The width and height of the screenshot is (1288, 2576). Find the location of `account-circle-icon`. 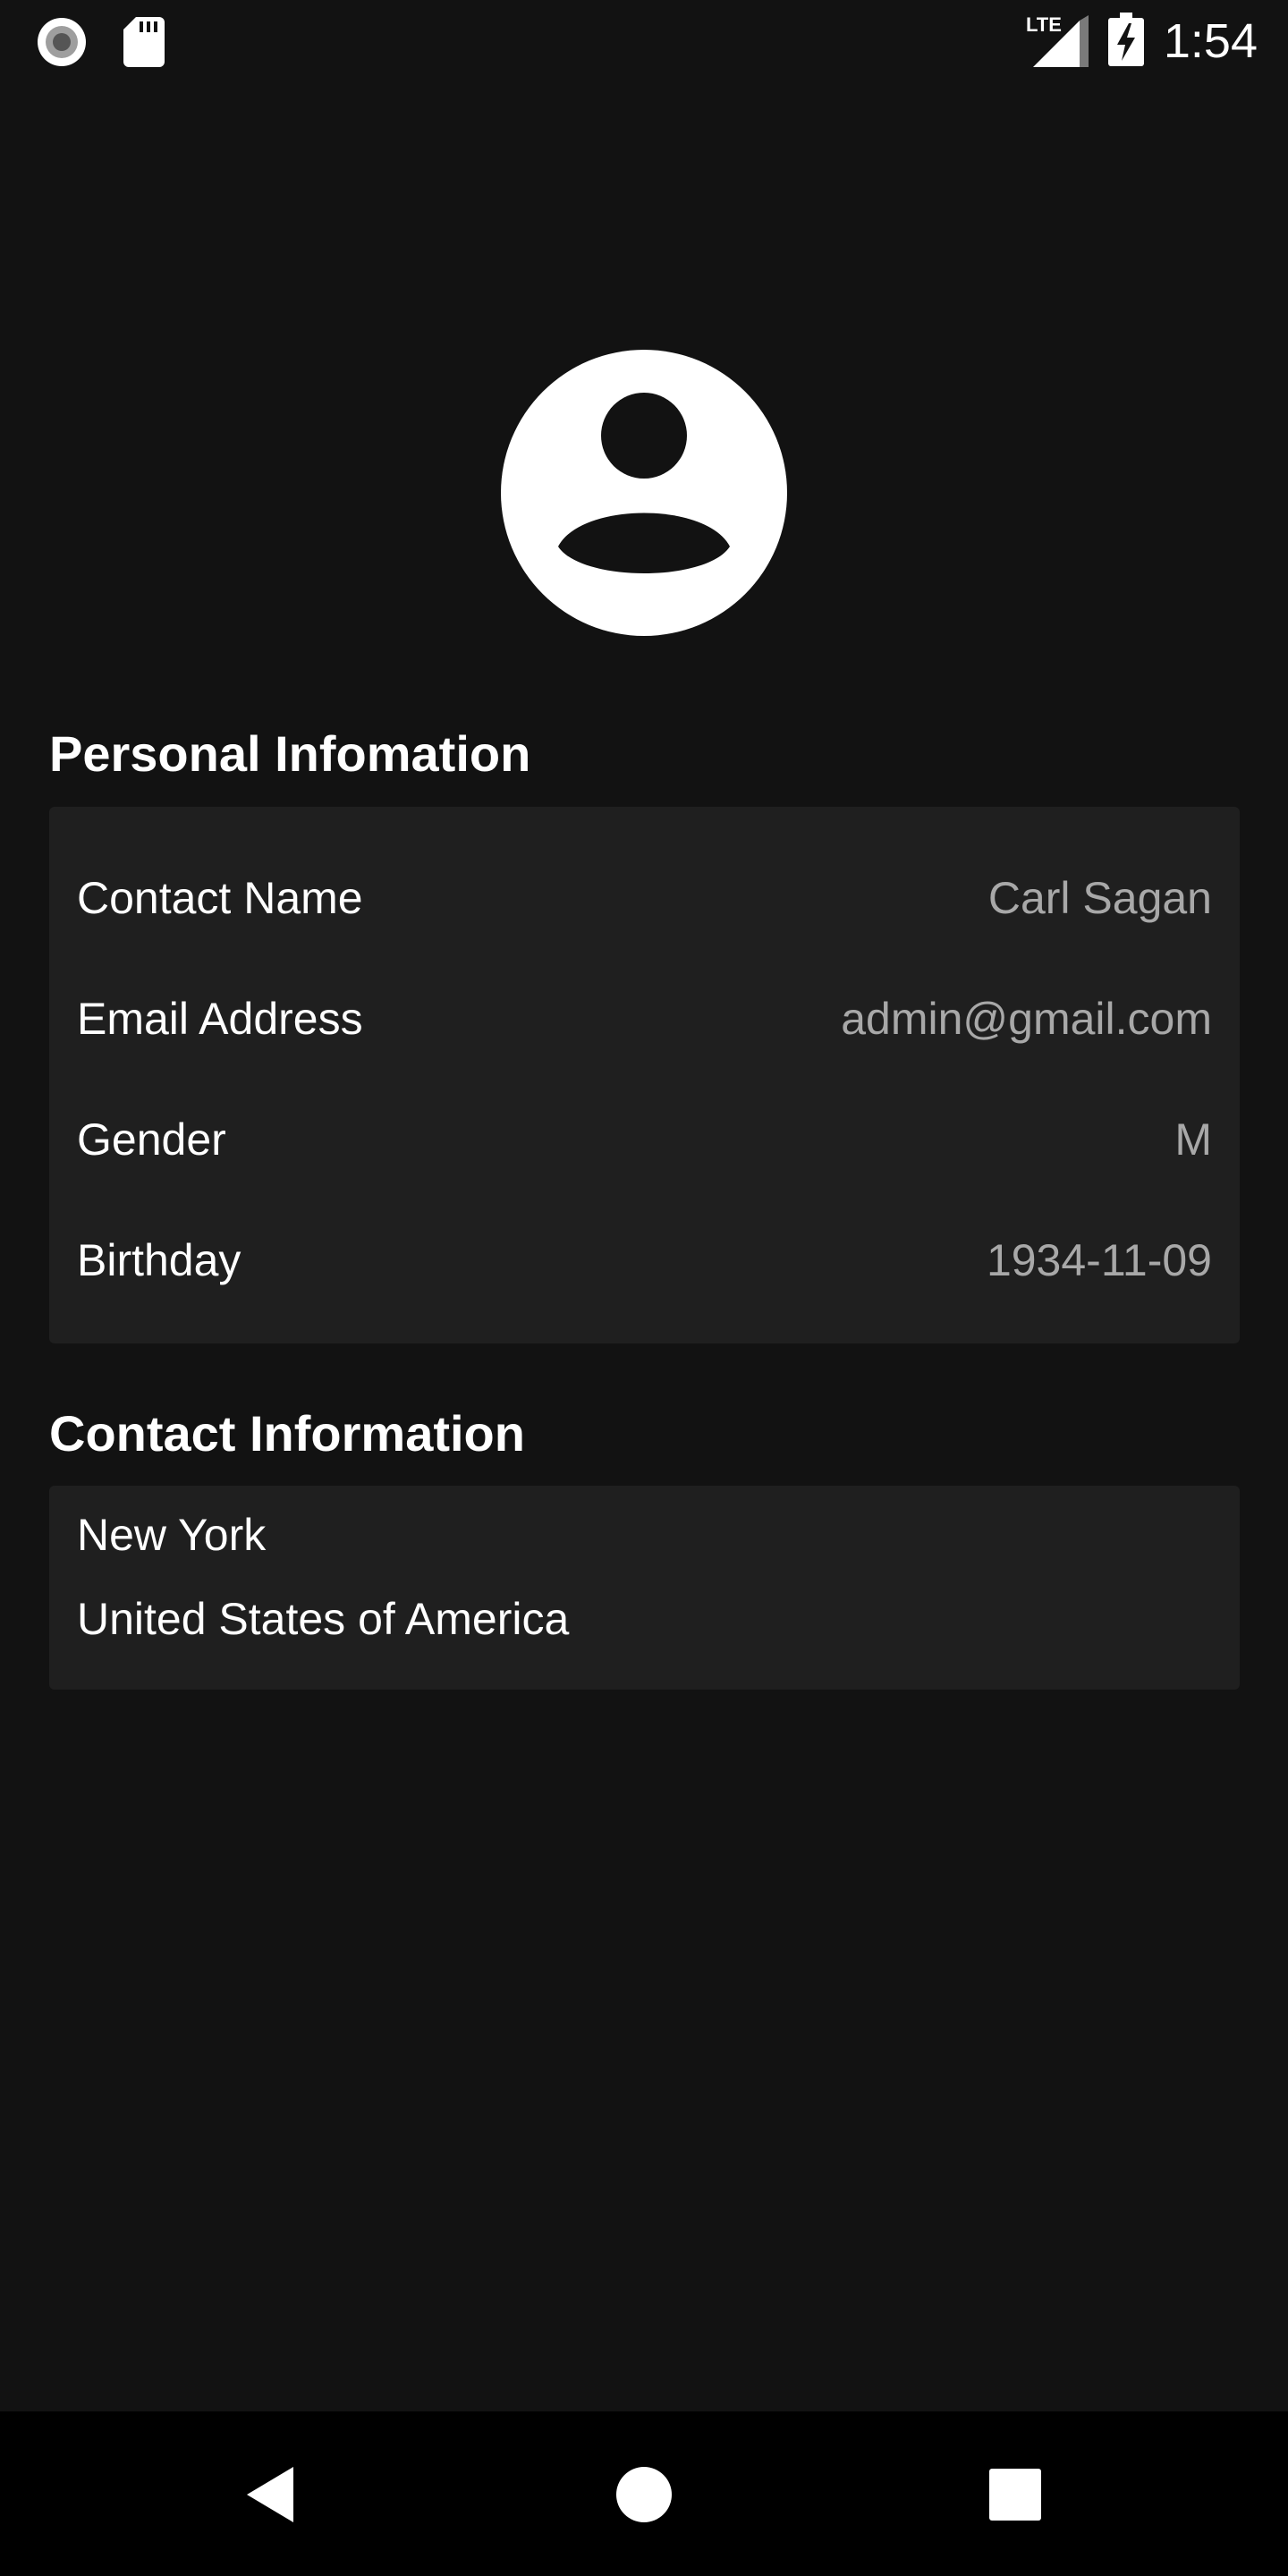

account-circle-icon is located at coordinates (644, 493).